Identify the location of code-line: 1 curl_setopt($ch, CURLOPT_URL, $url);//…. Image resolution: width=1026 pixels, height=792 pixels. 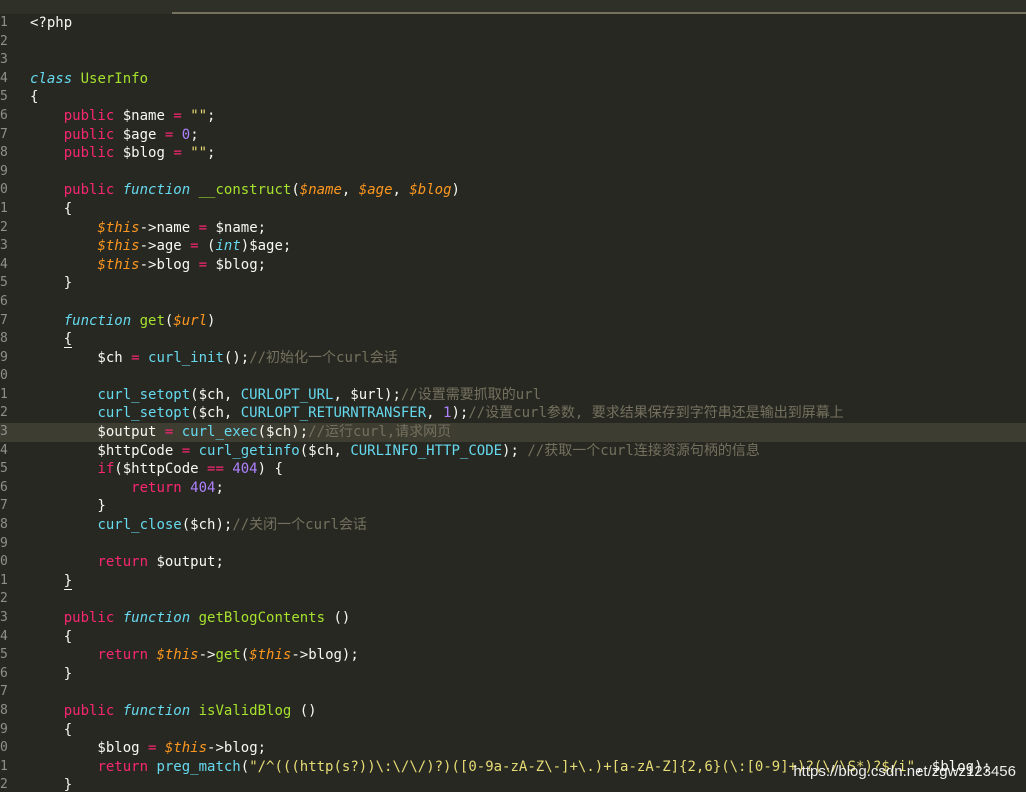
(513, 395).